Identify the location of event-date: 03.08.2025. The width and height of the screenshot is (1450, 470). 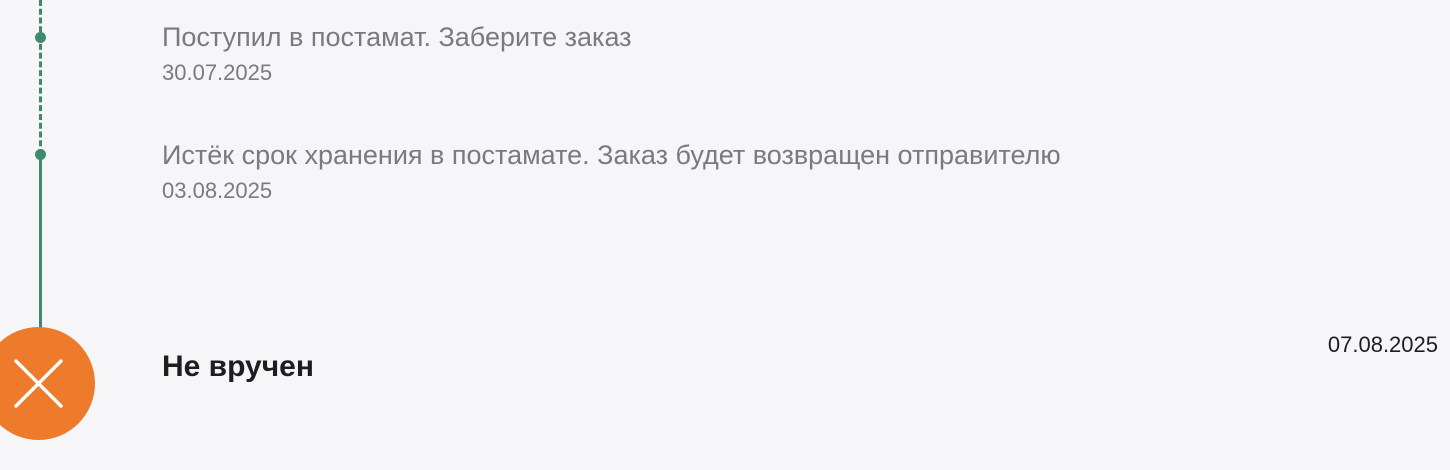
(217, 190).